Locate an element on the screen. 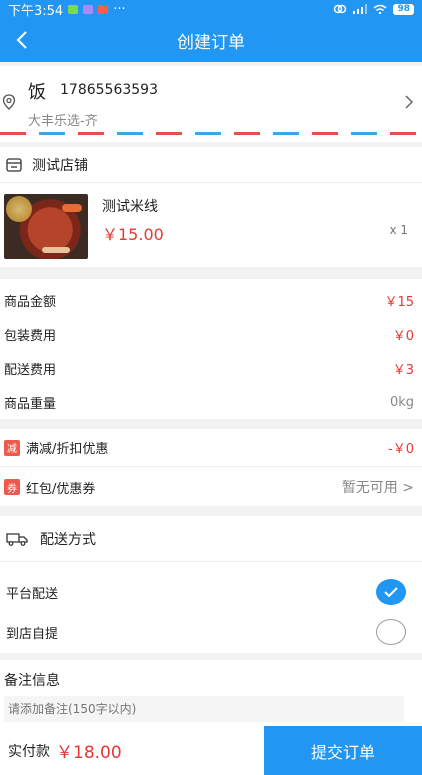  fee-label: 商品金额 is located at coordinates (30, 302).